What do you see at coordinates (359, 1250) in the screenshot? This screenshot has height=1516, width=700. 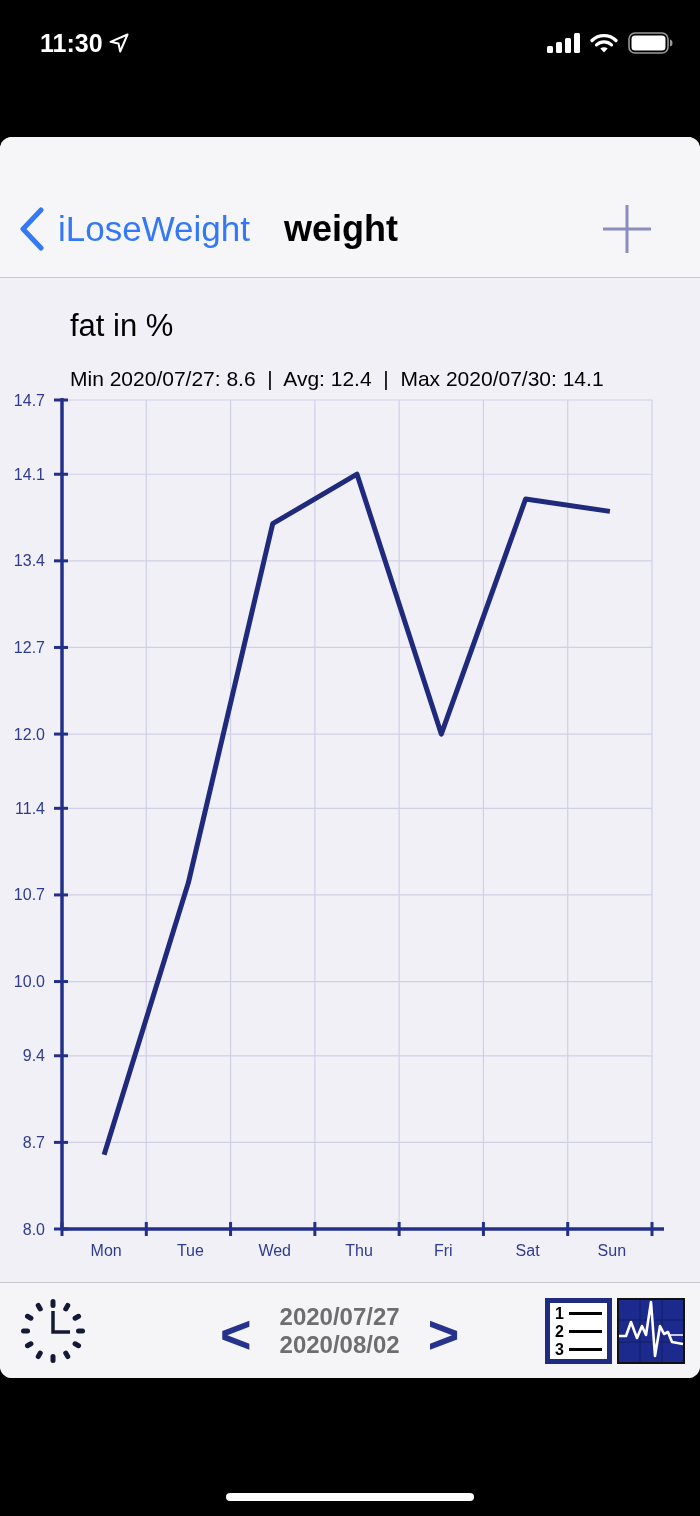 I see `x-tick-label: Thu` at bounding box center [359, 1250].